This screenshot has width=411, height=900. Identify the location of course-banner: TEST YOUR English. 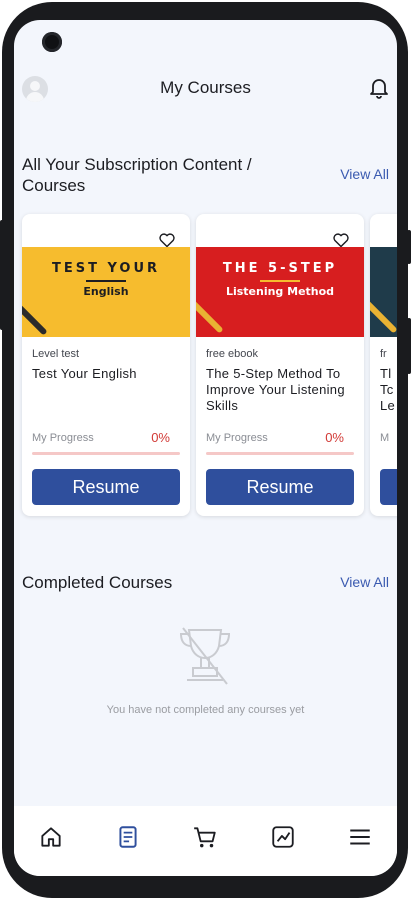
(106, 292).